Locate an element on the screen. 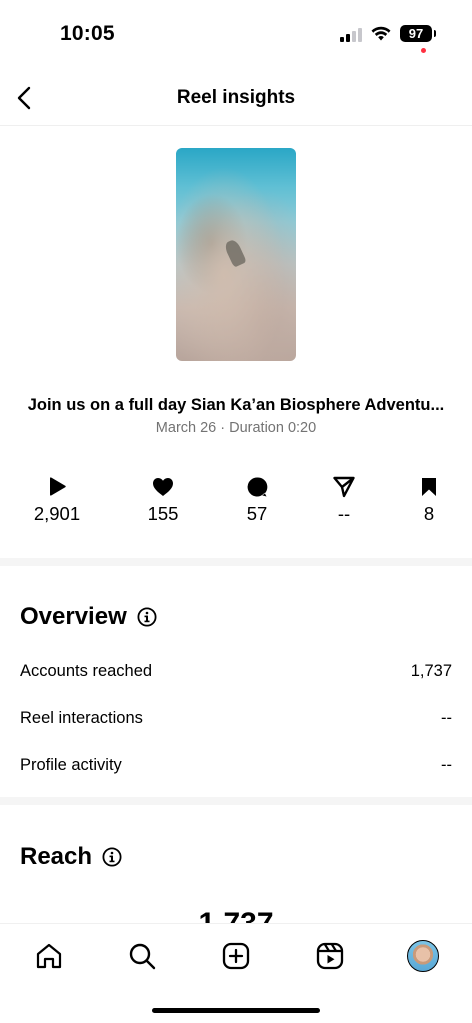  row-label: Accounts reached is located at coordinates (86, 671).